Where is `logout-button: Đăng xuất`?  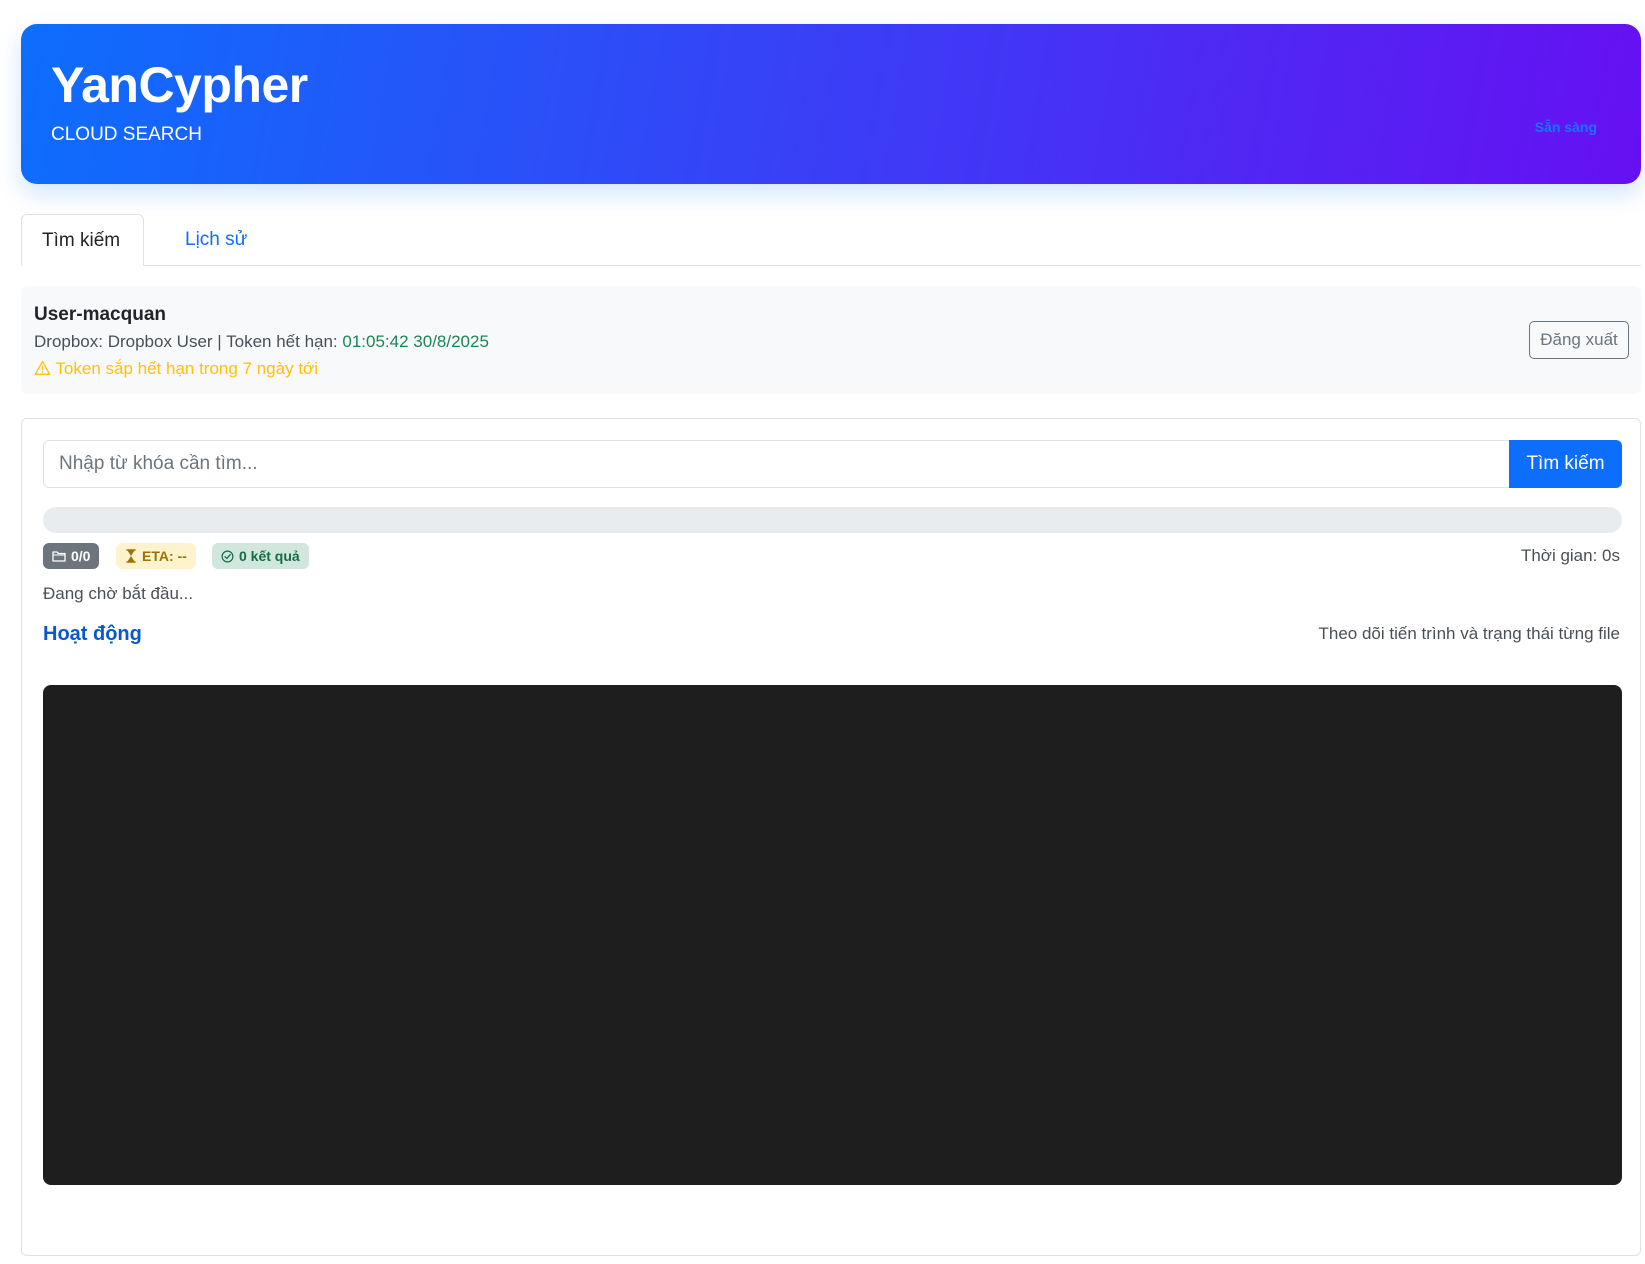 logout-button: Đăng xuất is located at coordinates (1579, 340).